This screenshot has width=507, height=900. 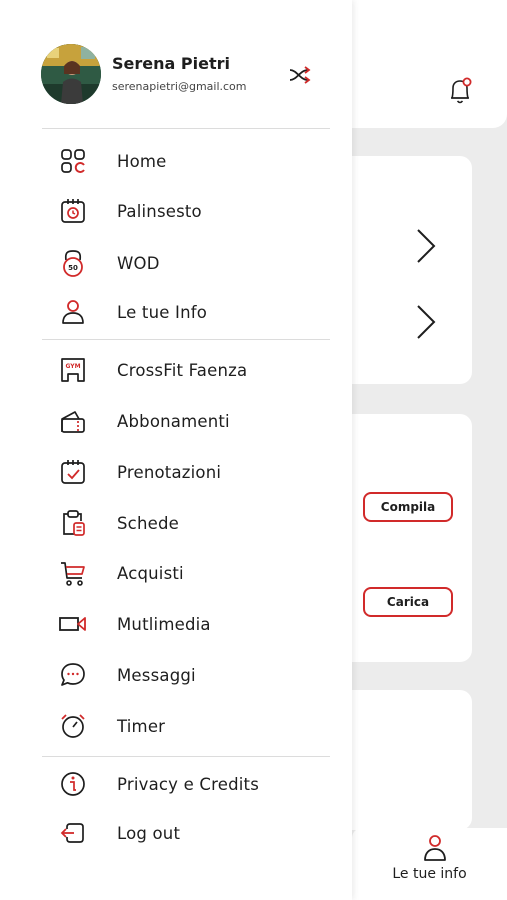 What do you see at coordinates (73, 784) in the screenshot?
I see `info-icon` at bounding box center [73, 784].